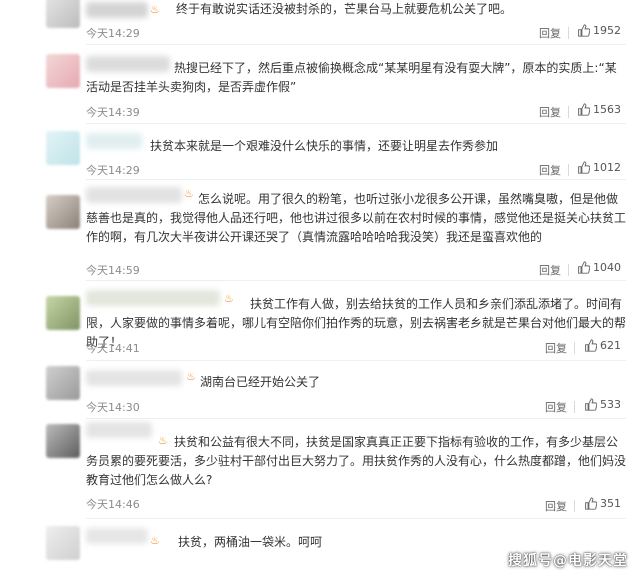 This screenshot has height=578, width=640. Describe the element at coordinates (610, 404) in the screenshot. I see `like-count: 533` at that location.